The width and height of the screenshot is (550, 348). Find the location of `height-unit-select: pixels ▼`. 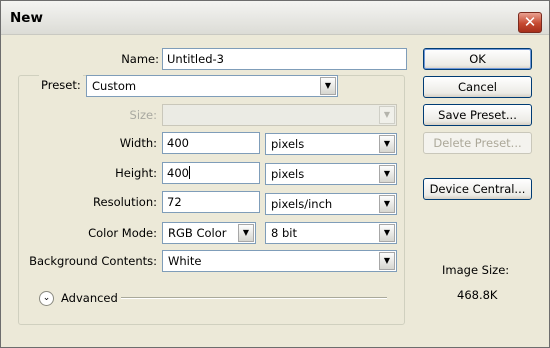

height-unit-select: pixels ▼ is located at coordinates (331, 174).